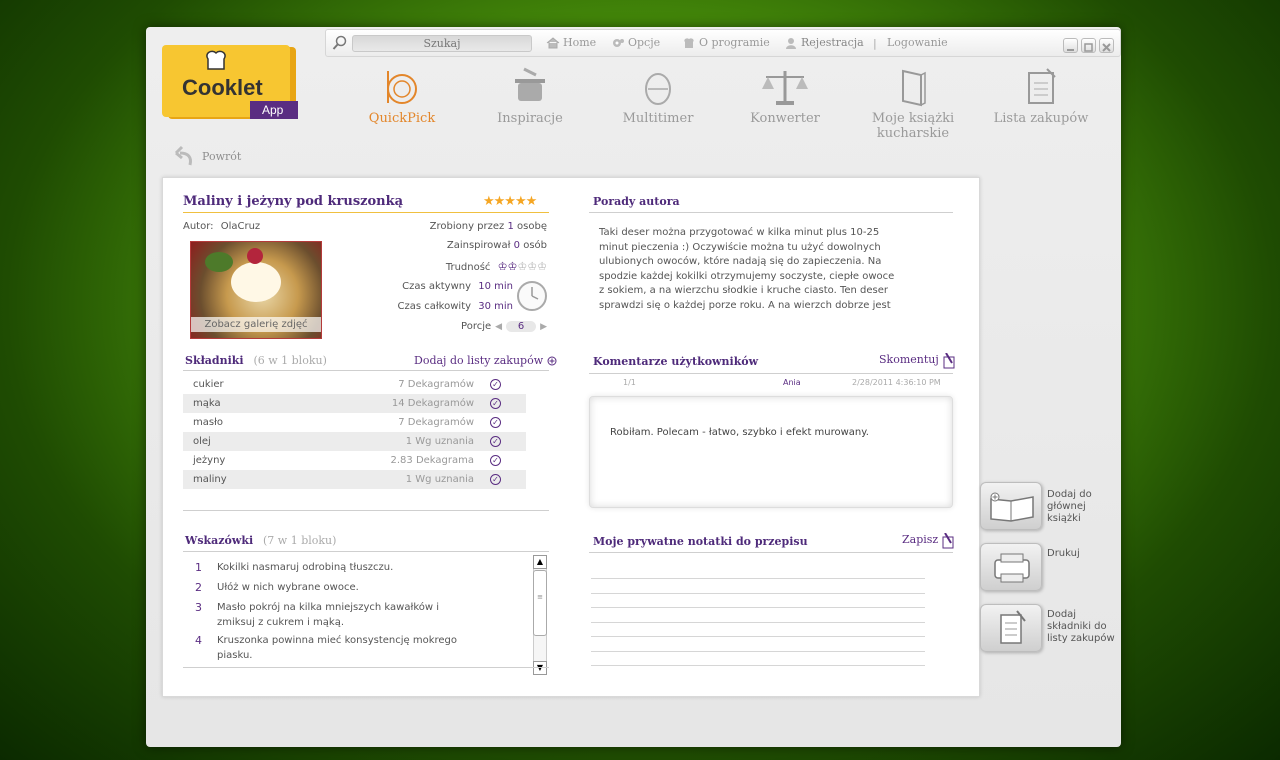  What do you see at coordinates (914, 88) in the screenshot?
I see `book-icon` at bounding box center [914, 88].